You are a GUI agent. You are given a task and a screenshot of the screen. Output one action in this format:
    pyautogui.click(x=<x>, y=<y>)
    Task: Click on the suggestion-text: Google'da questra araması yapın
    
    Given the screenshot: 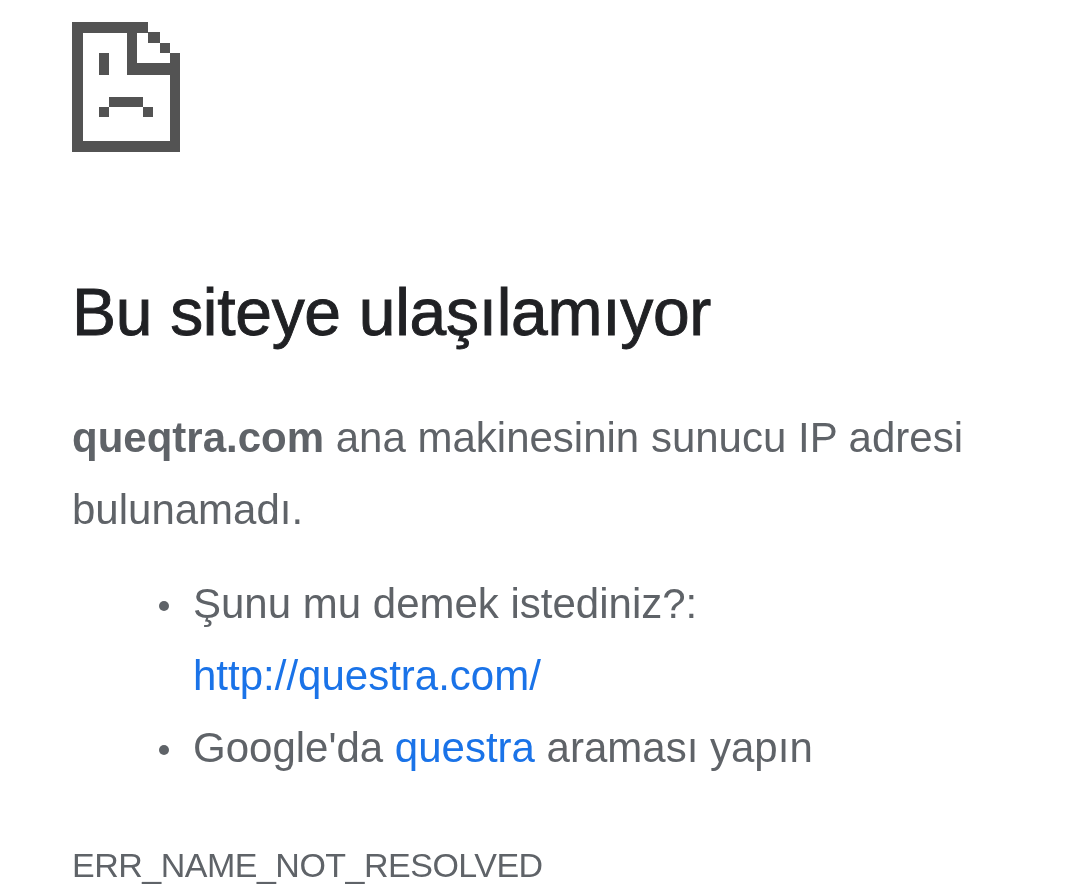 What is the action you would take?
    pyautogui.click(x=503, y=748)
    